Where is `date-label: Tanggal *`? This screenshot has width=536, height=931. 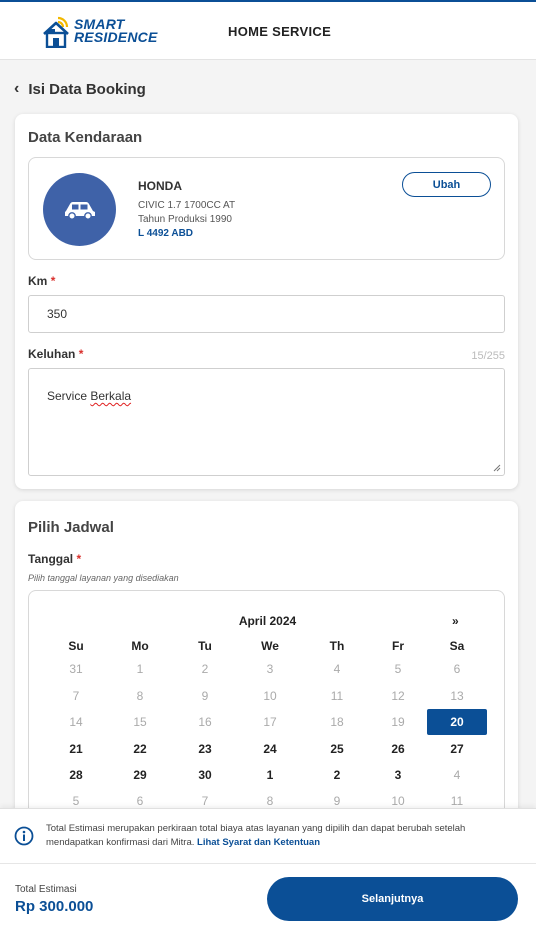 date-label: Tanggal * is located at coordinates (54, 559).